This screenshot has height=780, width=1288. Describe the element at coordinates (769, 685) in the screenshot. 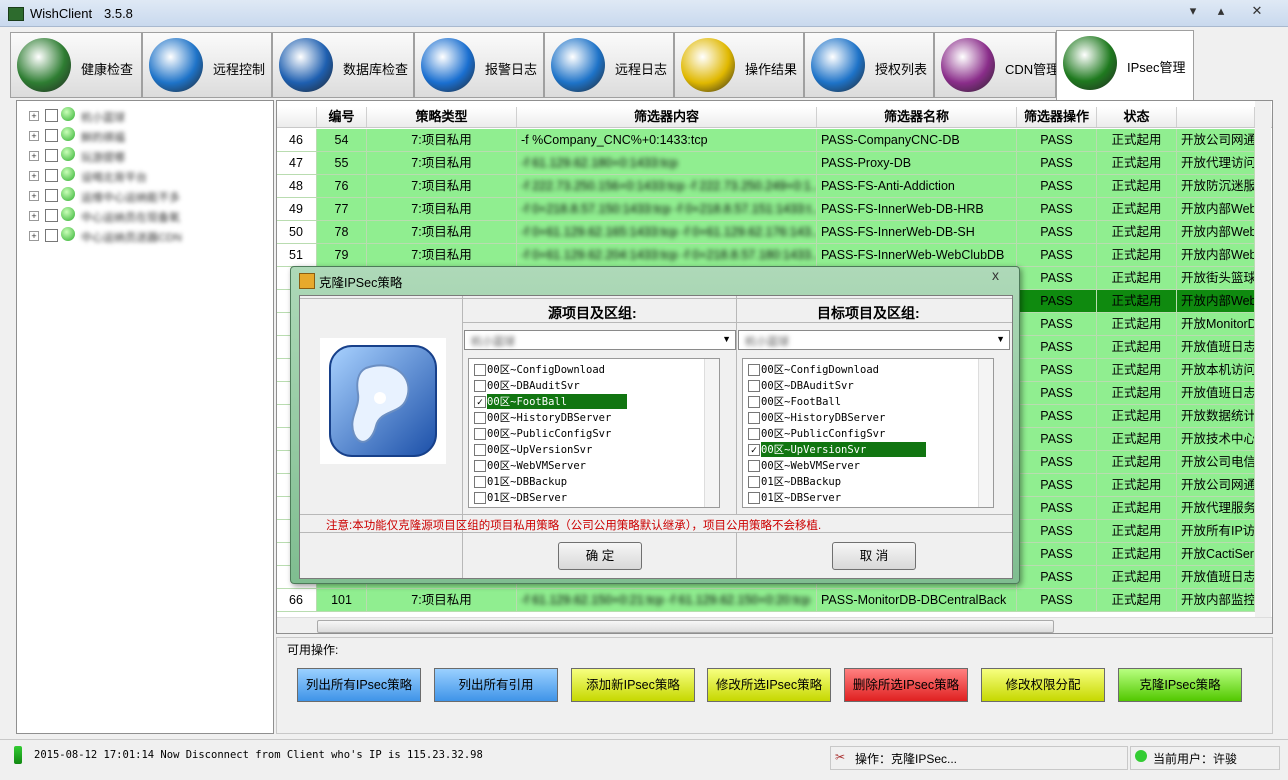

I see `op-button-4: 修改所选IPsec策略` at that location.